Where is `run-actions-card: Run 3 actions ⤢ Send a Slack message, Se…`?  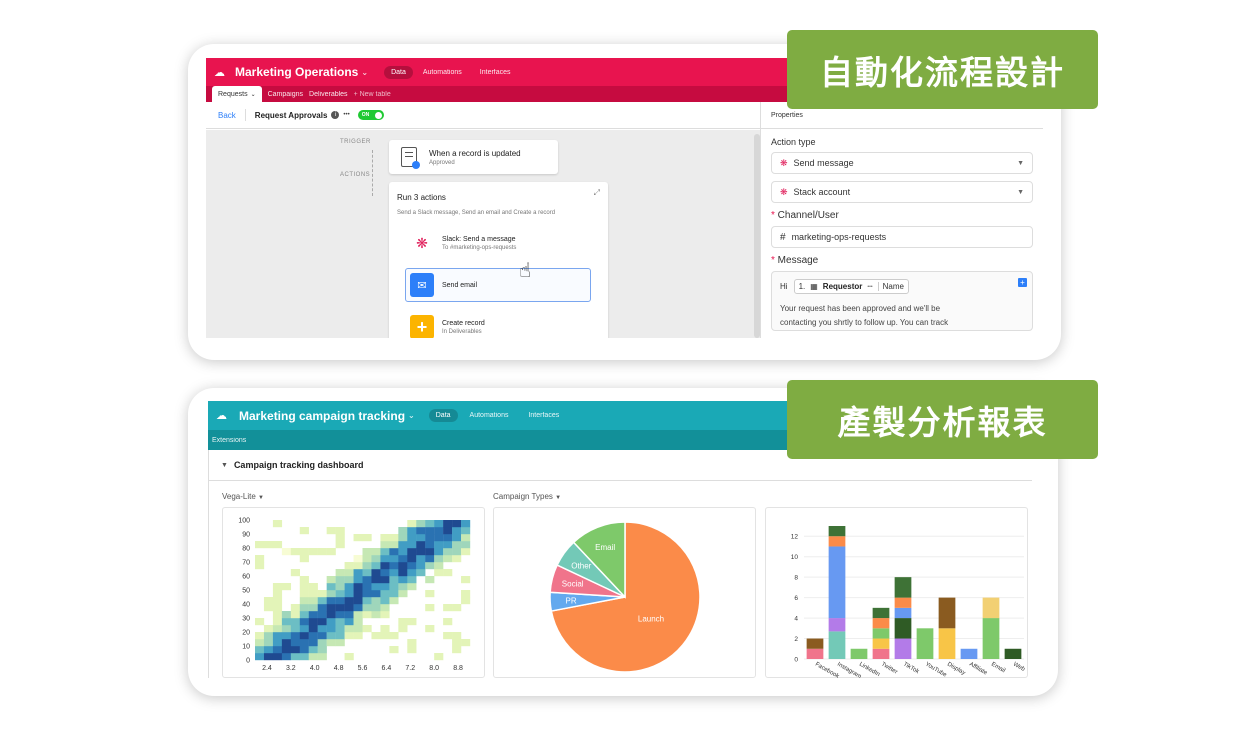
run-actions-card: Run 3 actions ⤢ Send a Slack message, Se… is located at coordinates (498, 260).